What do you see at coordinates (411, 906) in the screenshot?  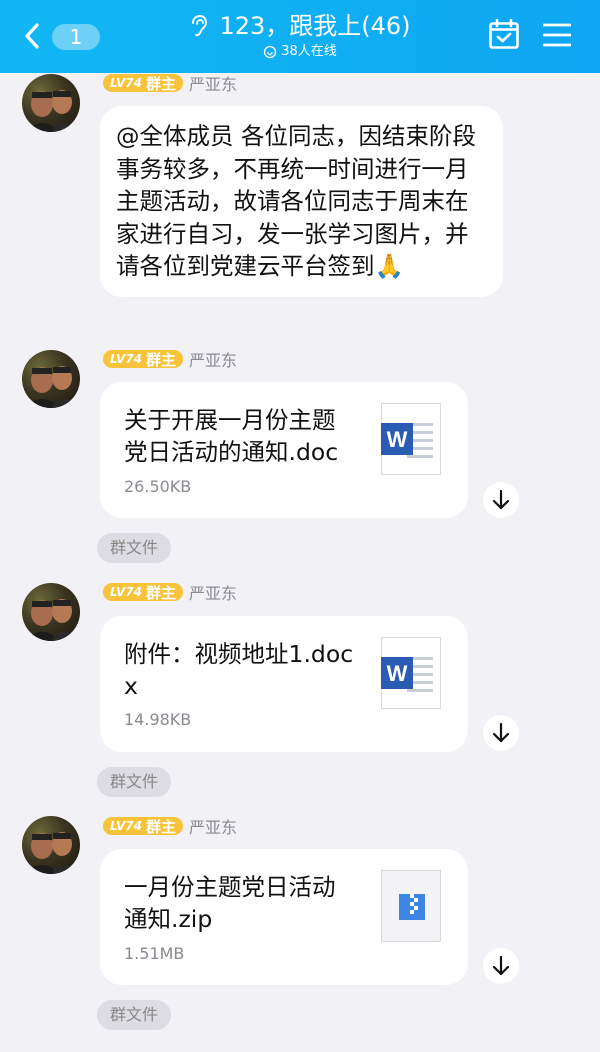 I see `zip-file-icon` at bounding box center [411, 906].